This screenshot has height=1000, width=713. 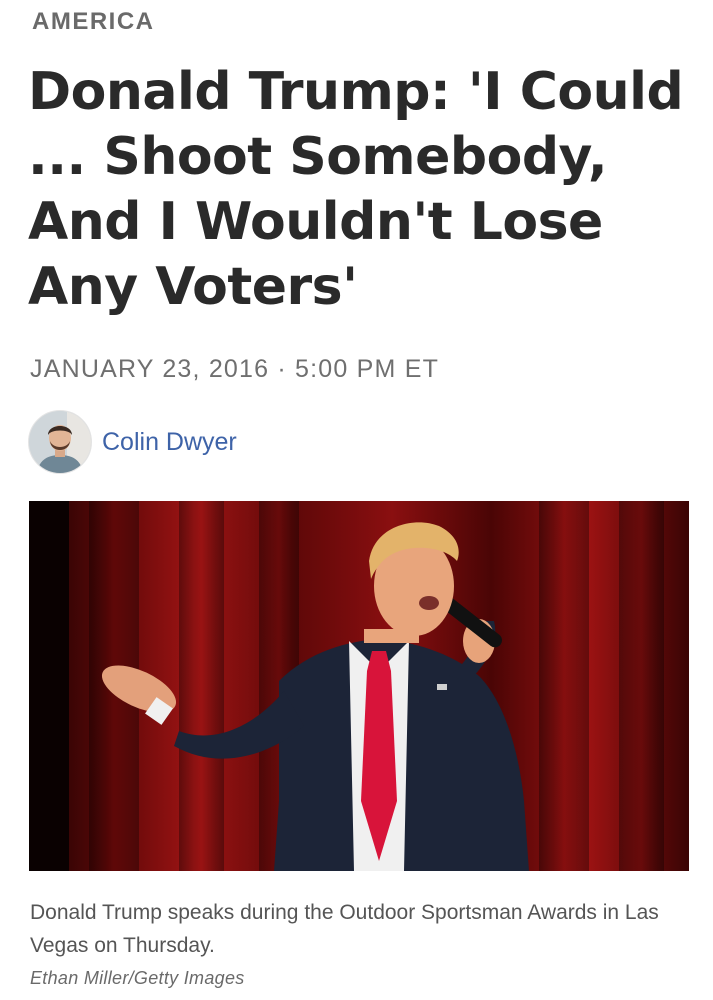 I want to click on author-avatar, so click(x=60, y=442).